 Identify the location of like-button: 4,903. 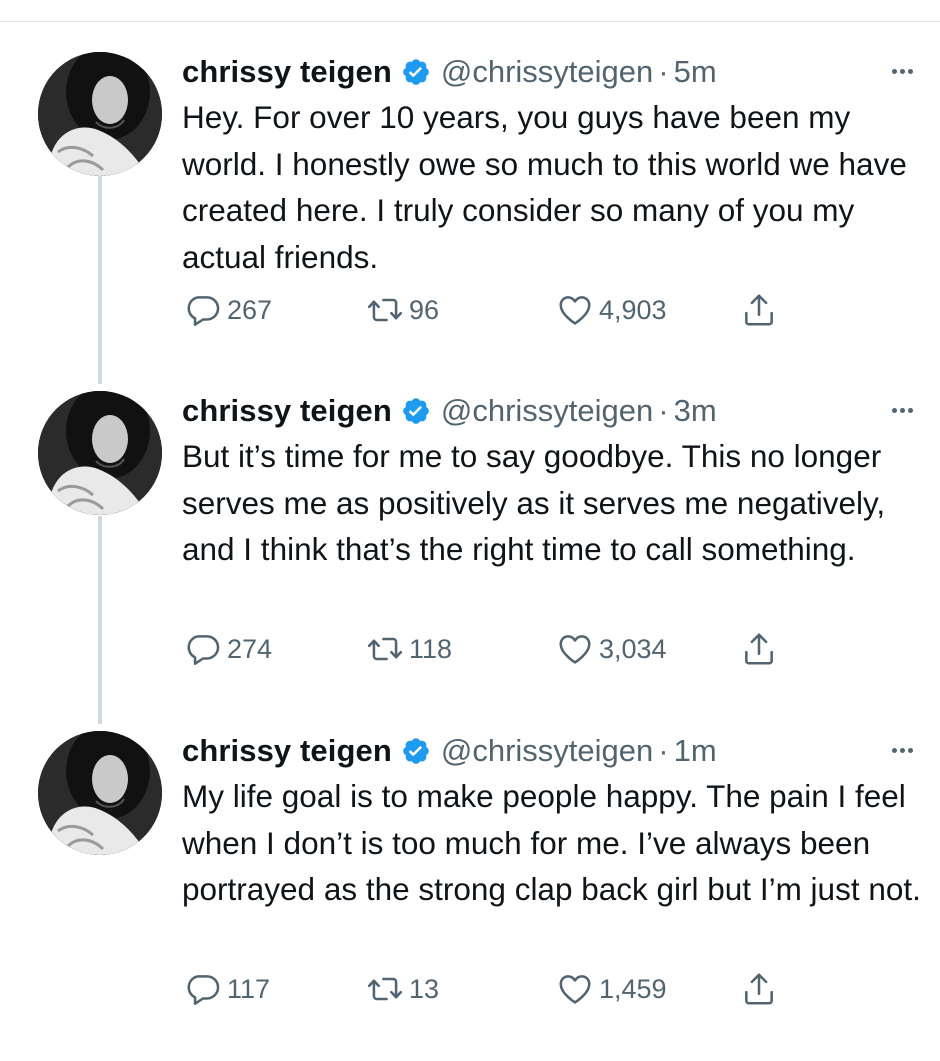
(611, 310).